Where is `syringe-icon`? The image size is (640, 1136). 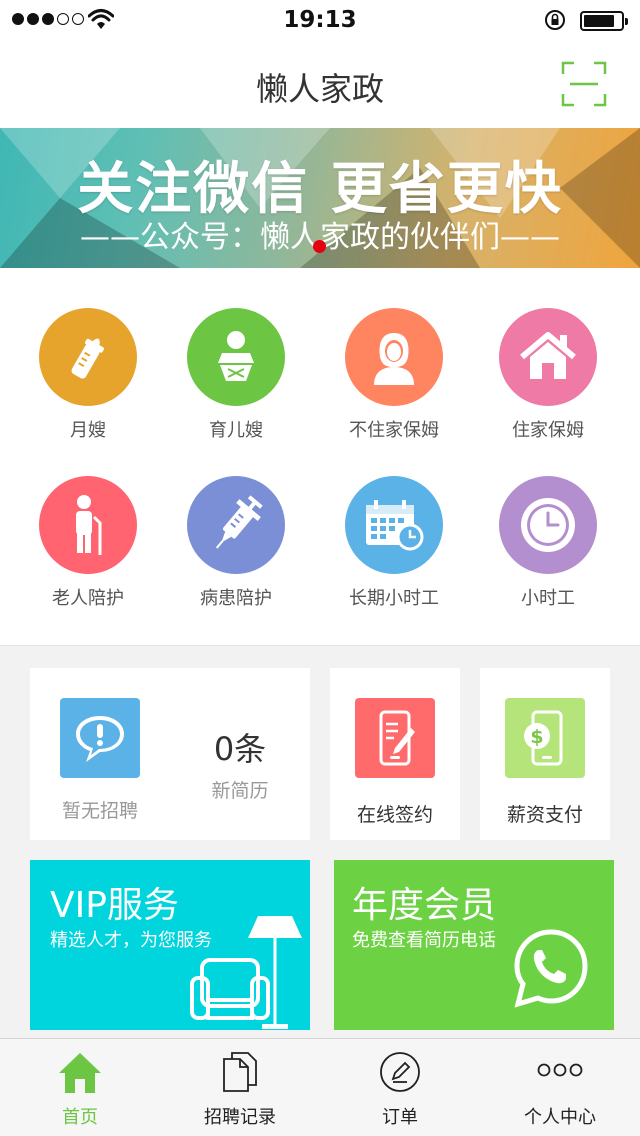 syringe-icon is located at coordinates (236, 525).